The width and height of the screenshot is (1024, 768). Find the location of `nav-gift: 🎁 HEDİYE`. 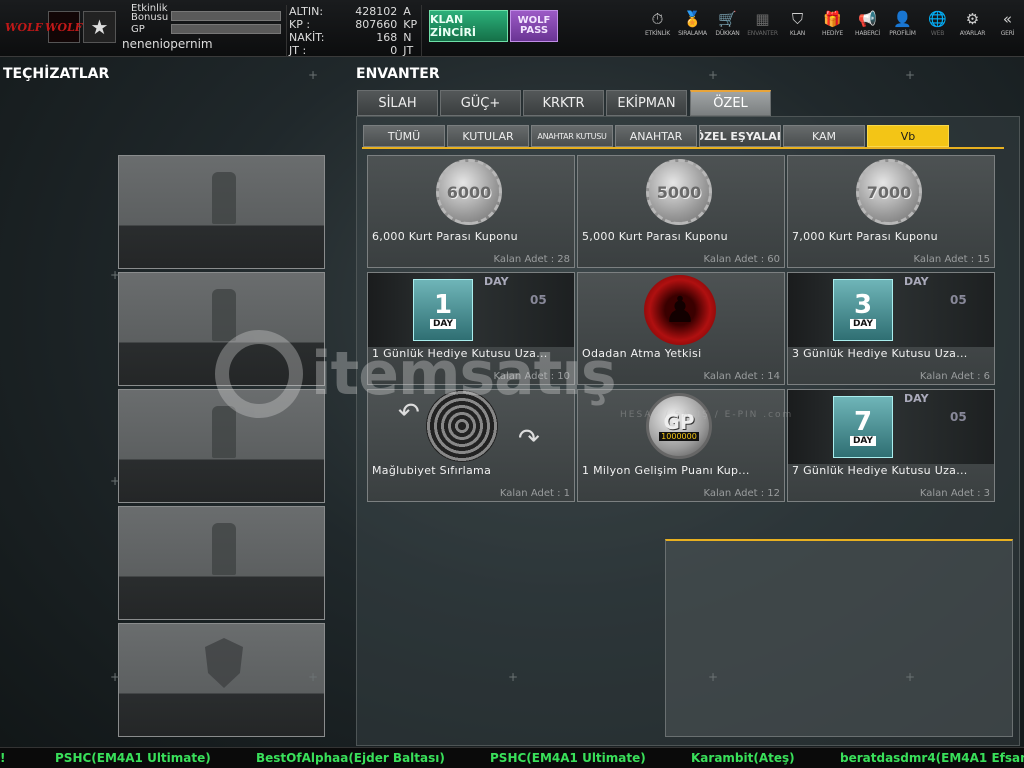

nav-gift: 🎁 HEDİYE is located at coordinates (832, 23).